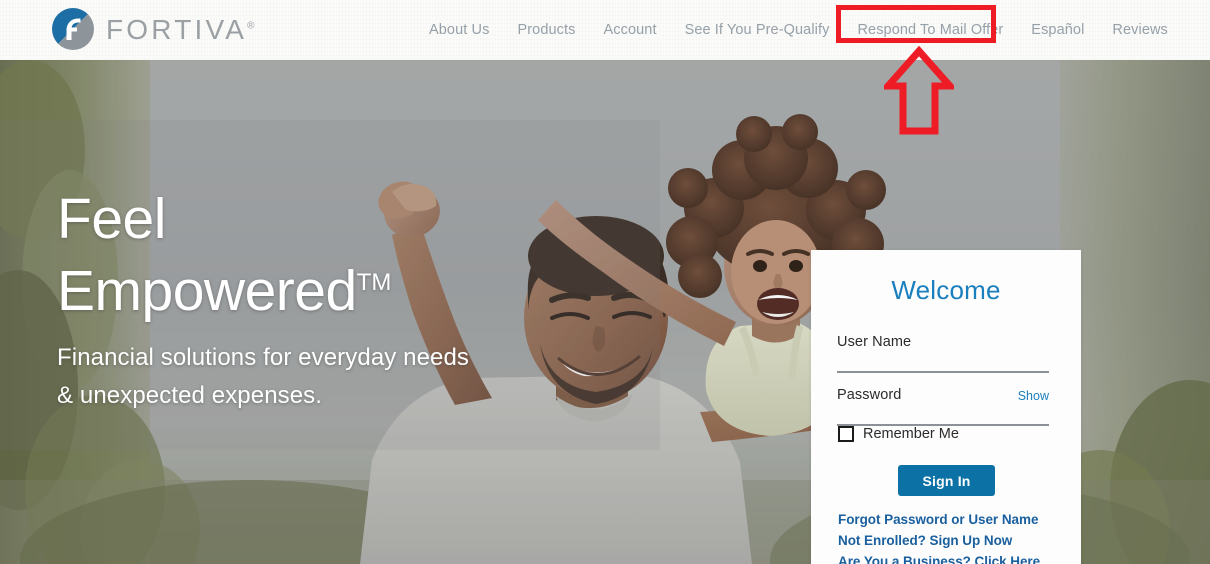 This screenshot has width=1210, height=564. Describe the element at coordinates (943, 409) in the screenshot. I see `password-input` at that location.